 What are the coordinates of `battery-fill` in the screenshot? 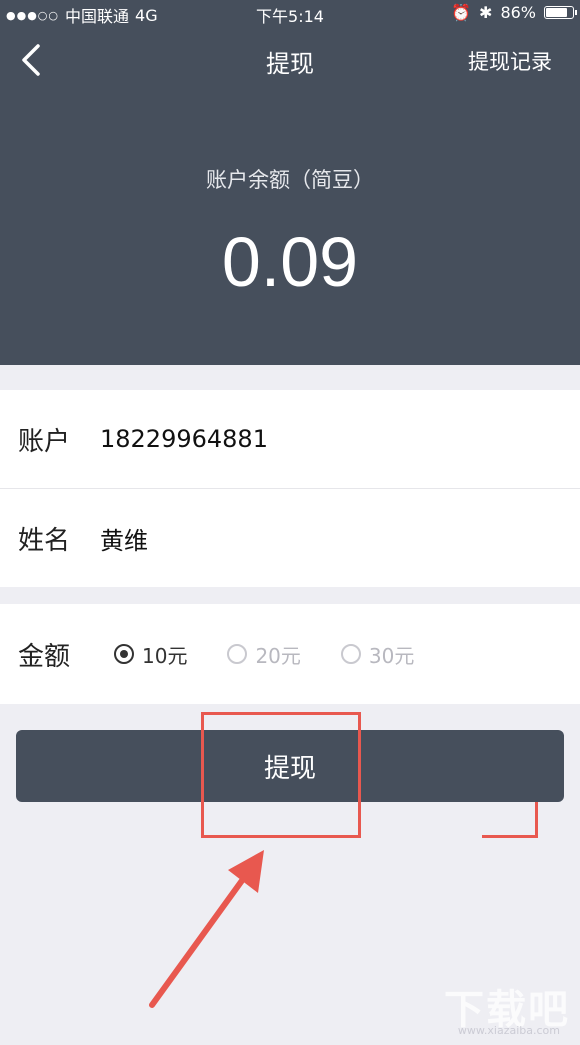 It's located at (556, 12).